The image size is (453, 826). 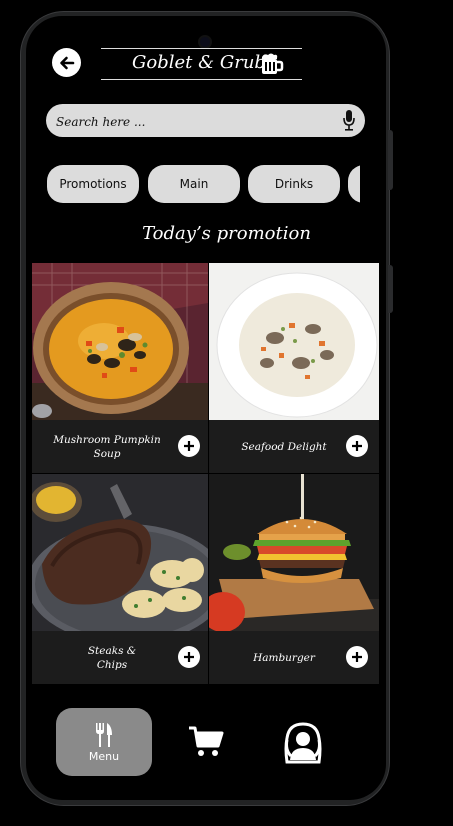 What do you see at coordinates (284, 657) in the screenshot?
I see `menu-item-name: Hamburger` at bounding box center [284, 657].